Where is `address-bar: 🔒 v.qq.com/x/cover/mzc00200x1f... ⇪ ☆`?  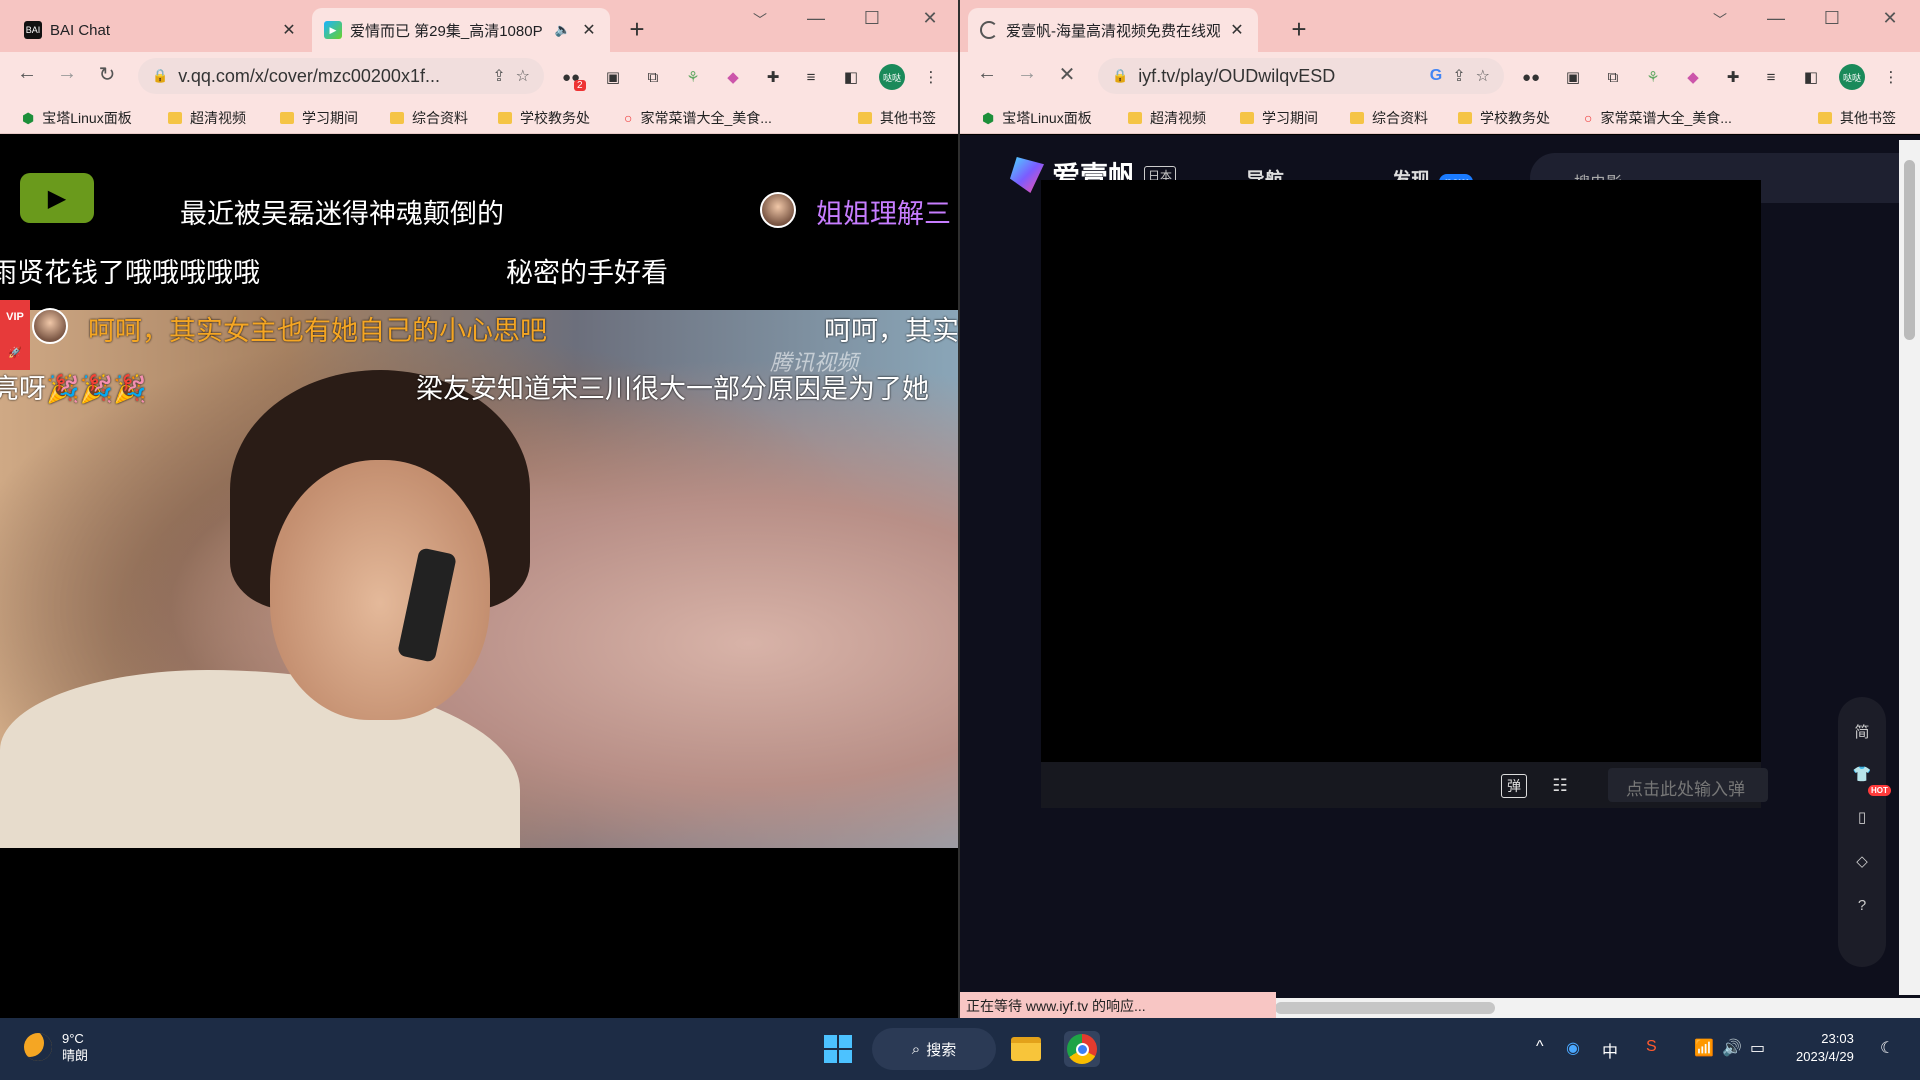 address-bar: 🔒 v.qq.com/x/cover/mzc00200x1f... ⇪ ☆ is located at coordinates (341, 76).